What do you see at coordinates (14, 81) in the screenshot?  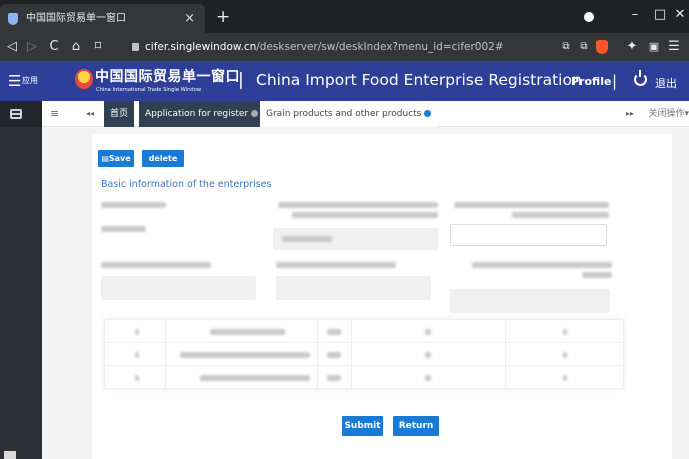 I see `app-menu-icon: ☰` at bounding box center [14, 81].